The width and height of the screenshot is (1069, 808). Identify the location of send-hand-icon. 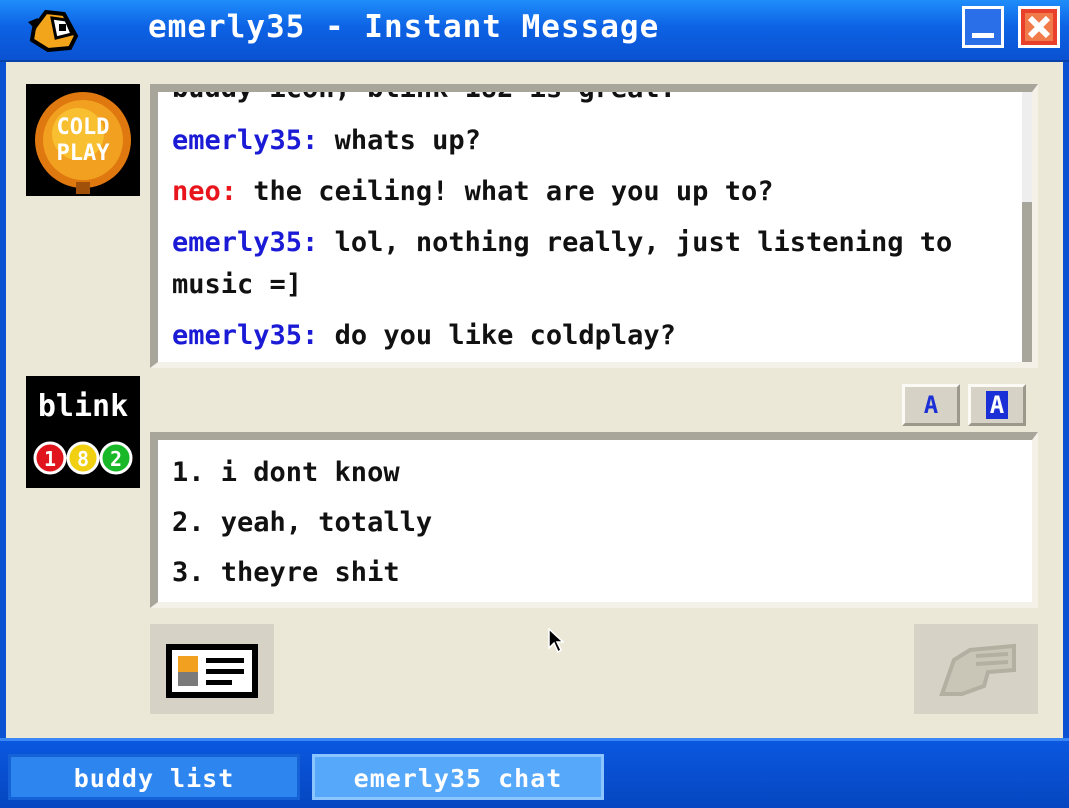
(977, 669).